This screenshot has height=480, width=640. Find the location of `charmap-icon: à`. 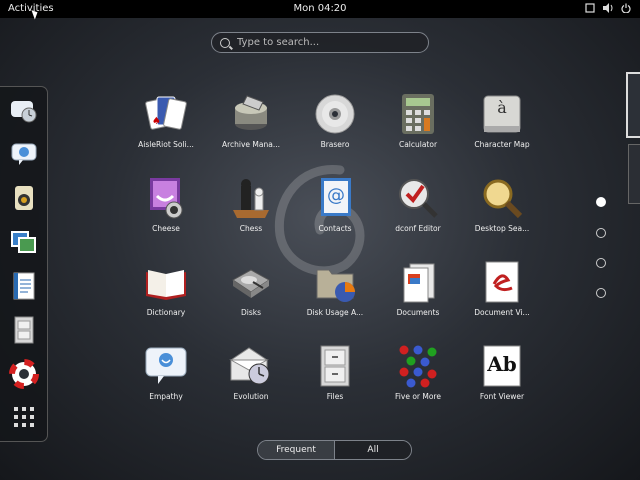

charmap-icon: à is located at coordinates (502, 114).